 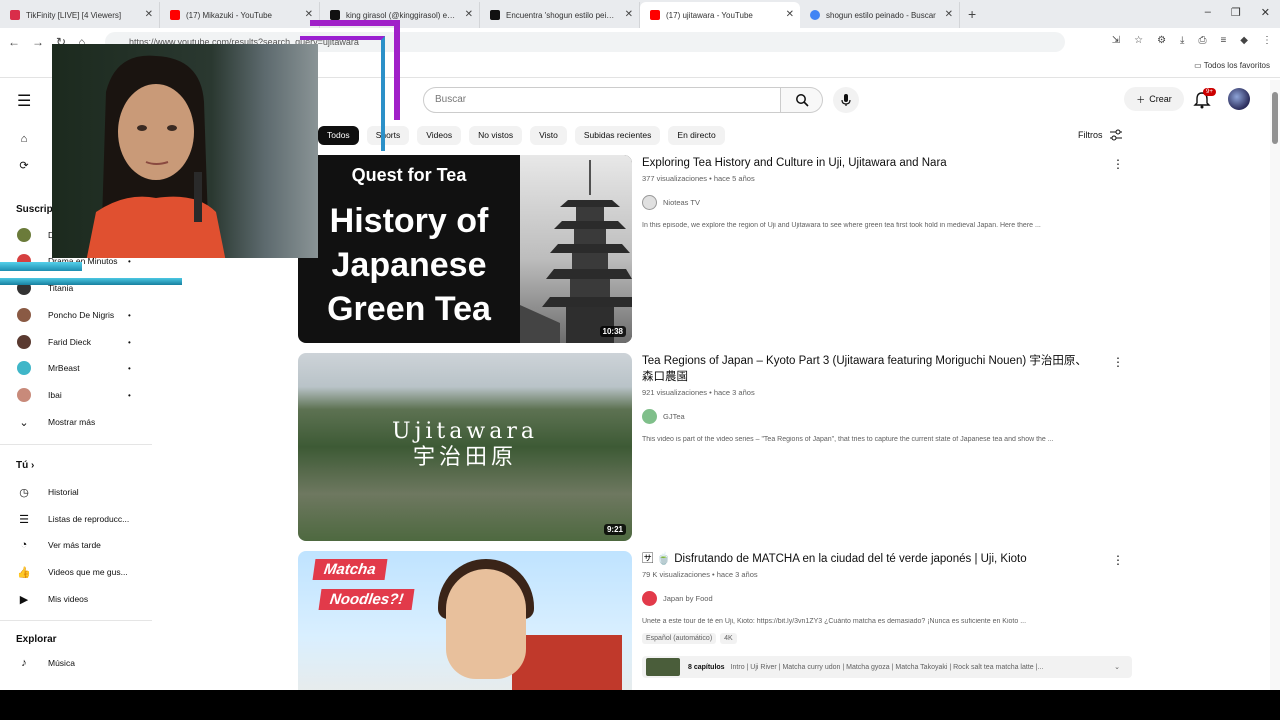 What do you see at coordinates (24, 101) in the screenshot?
I see `hamburger-menu-icon: ☰` at bounding box center [24, 101].